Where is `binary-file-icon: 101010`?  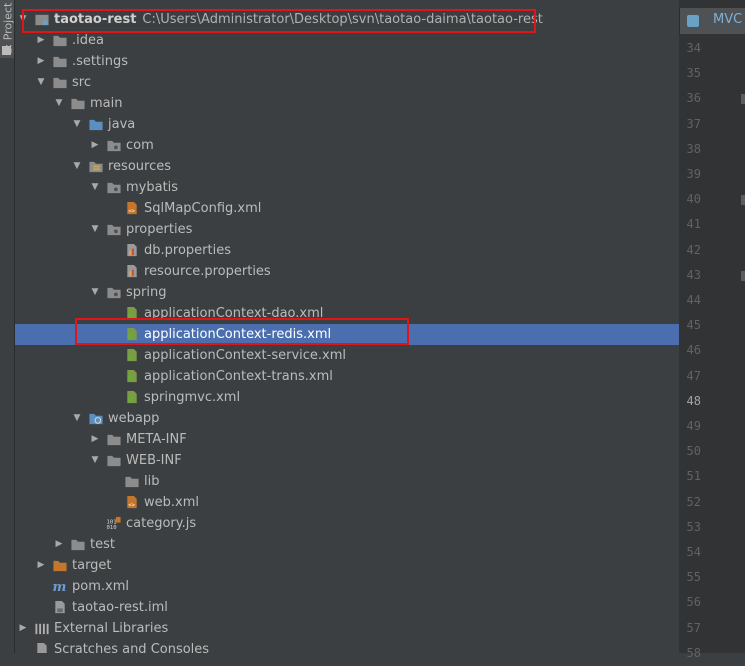
binary-file-icon: 101010 is located at coordinates (114, 523).